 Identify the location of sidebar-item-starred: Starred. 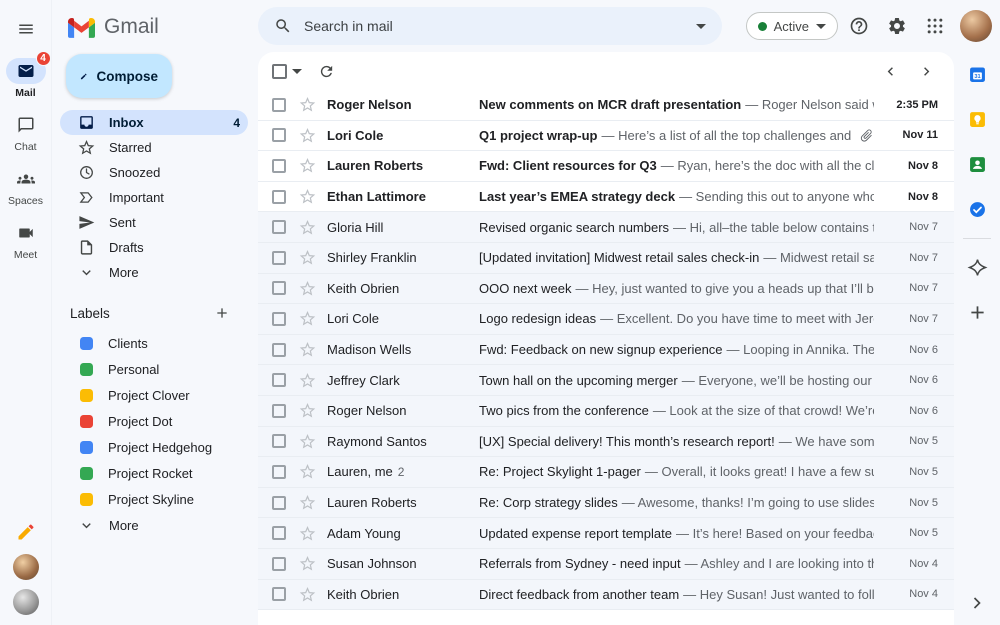
(154, 147).